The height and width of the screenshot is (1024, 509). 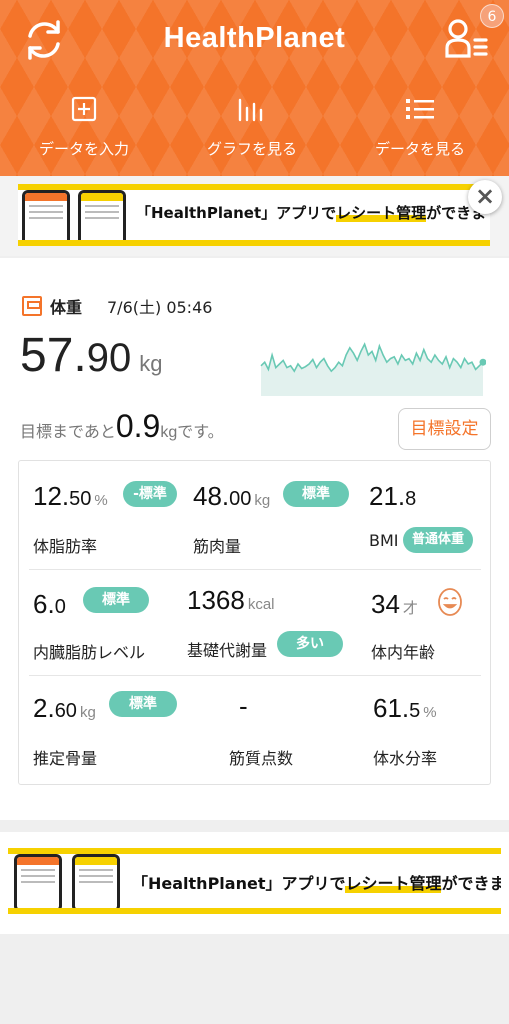 I want to click on muscle-label: 筋肉量, so click(x=217, y=546).